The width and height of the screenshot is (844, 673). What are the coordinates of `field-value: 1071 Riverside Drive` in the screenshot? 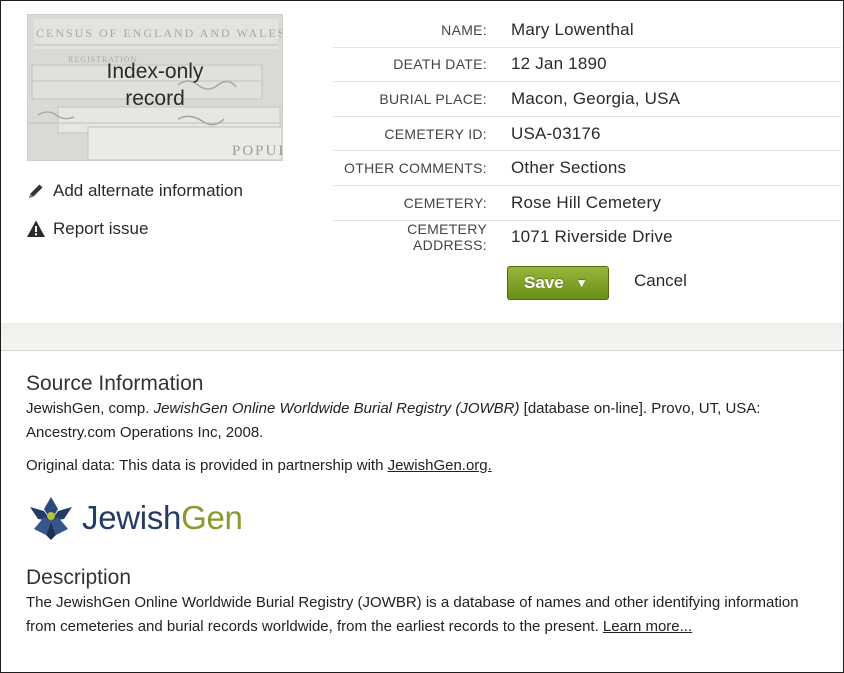 It's located at (592, 237).